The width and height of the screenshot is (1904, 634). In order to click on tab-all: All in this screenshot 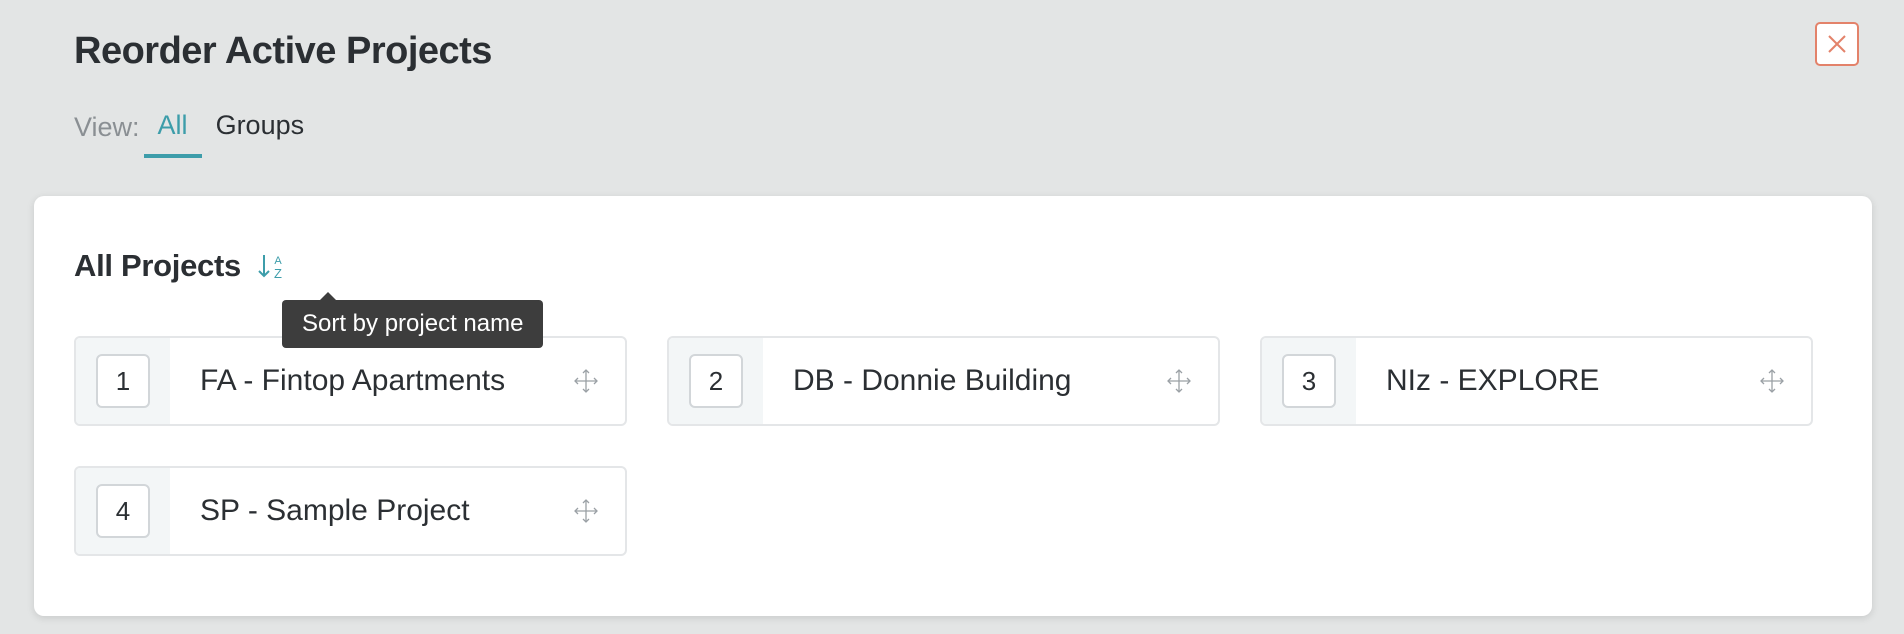, I will do `click(172, 133)`.